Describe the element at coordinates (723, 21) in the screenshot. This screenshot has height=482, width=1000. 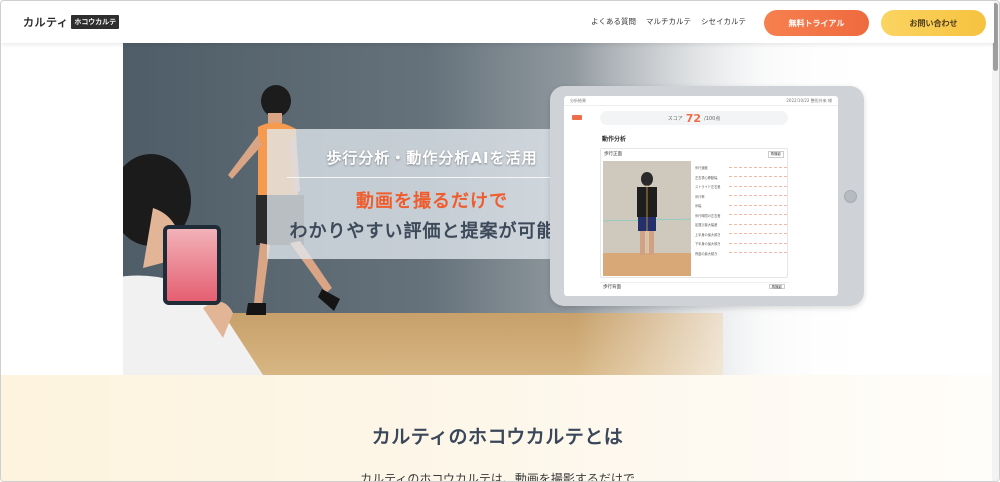
I see `nav-link-shisei-karte: シセイカルテ` at that location.